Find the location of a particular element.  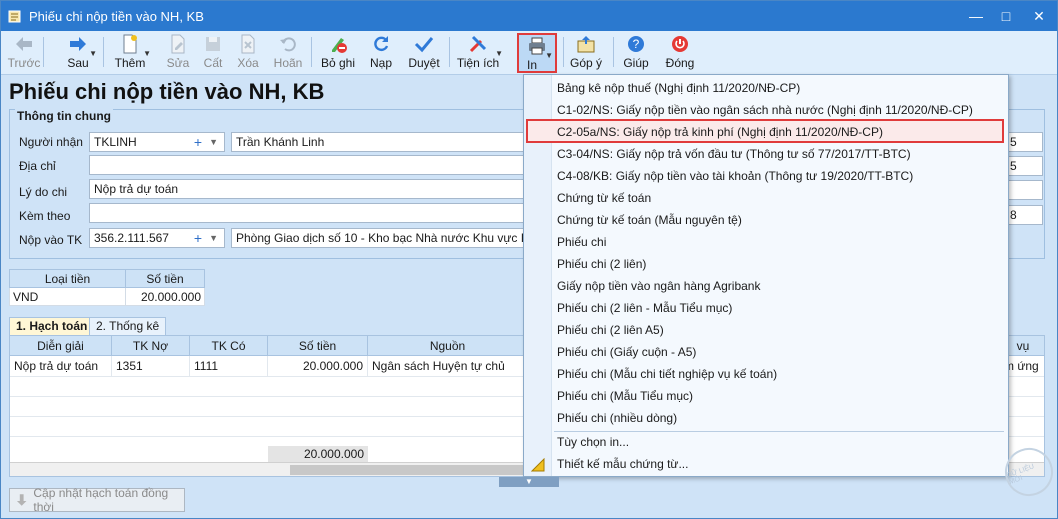

col-source: Nguồn is located at coordinates (448, 346).